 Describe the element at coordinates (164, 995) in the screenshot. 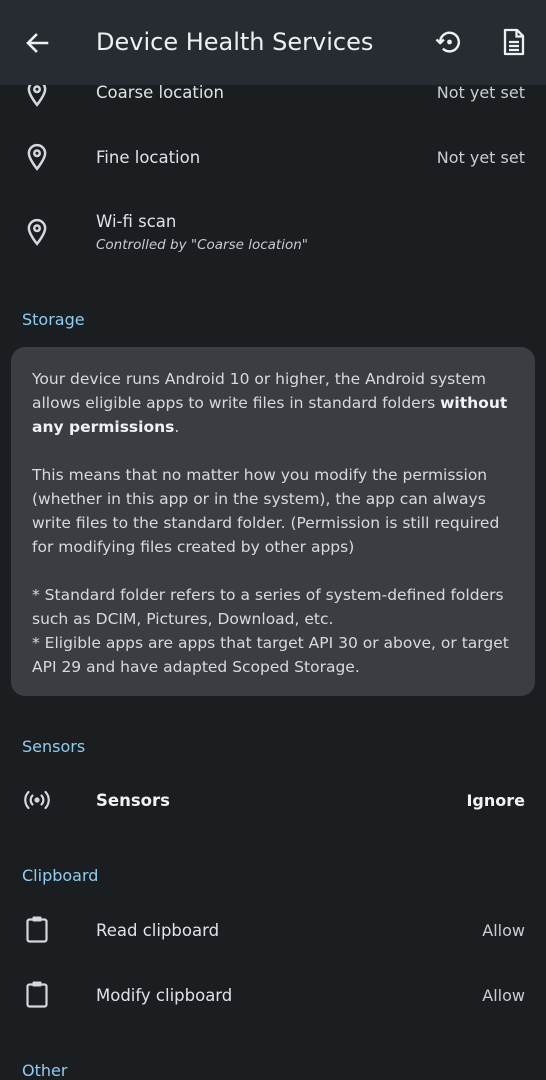

I see `permission-label: Modify clipboard` at that location.